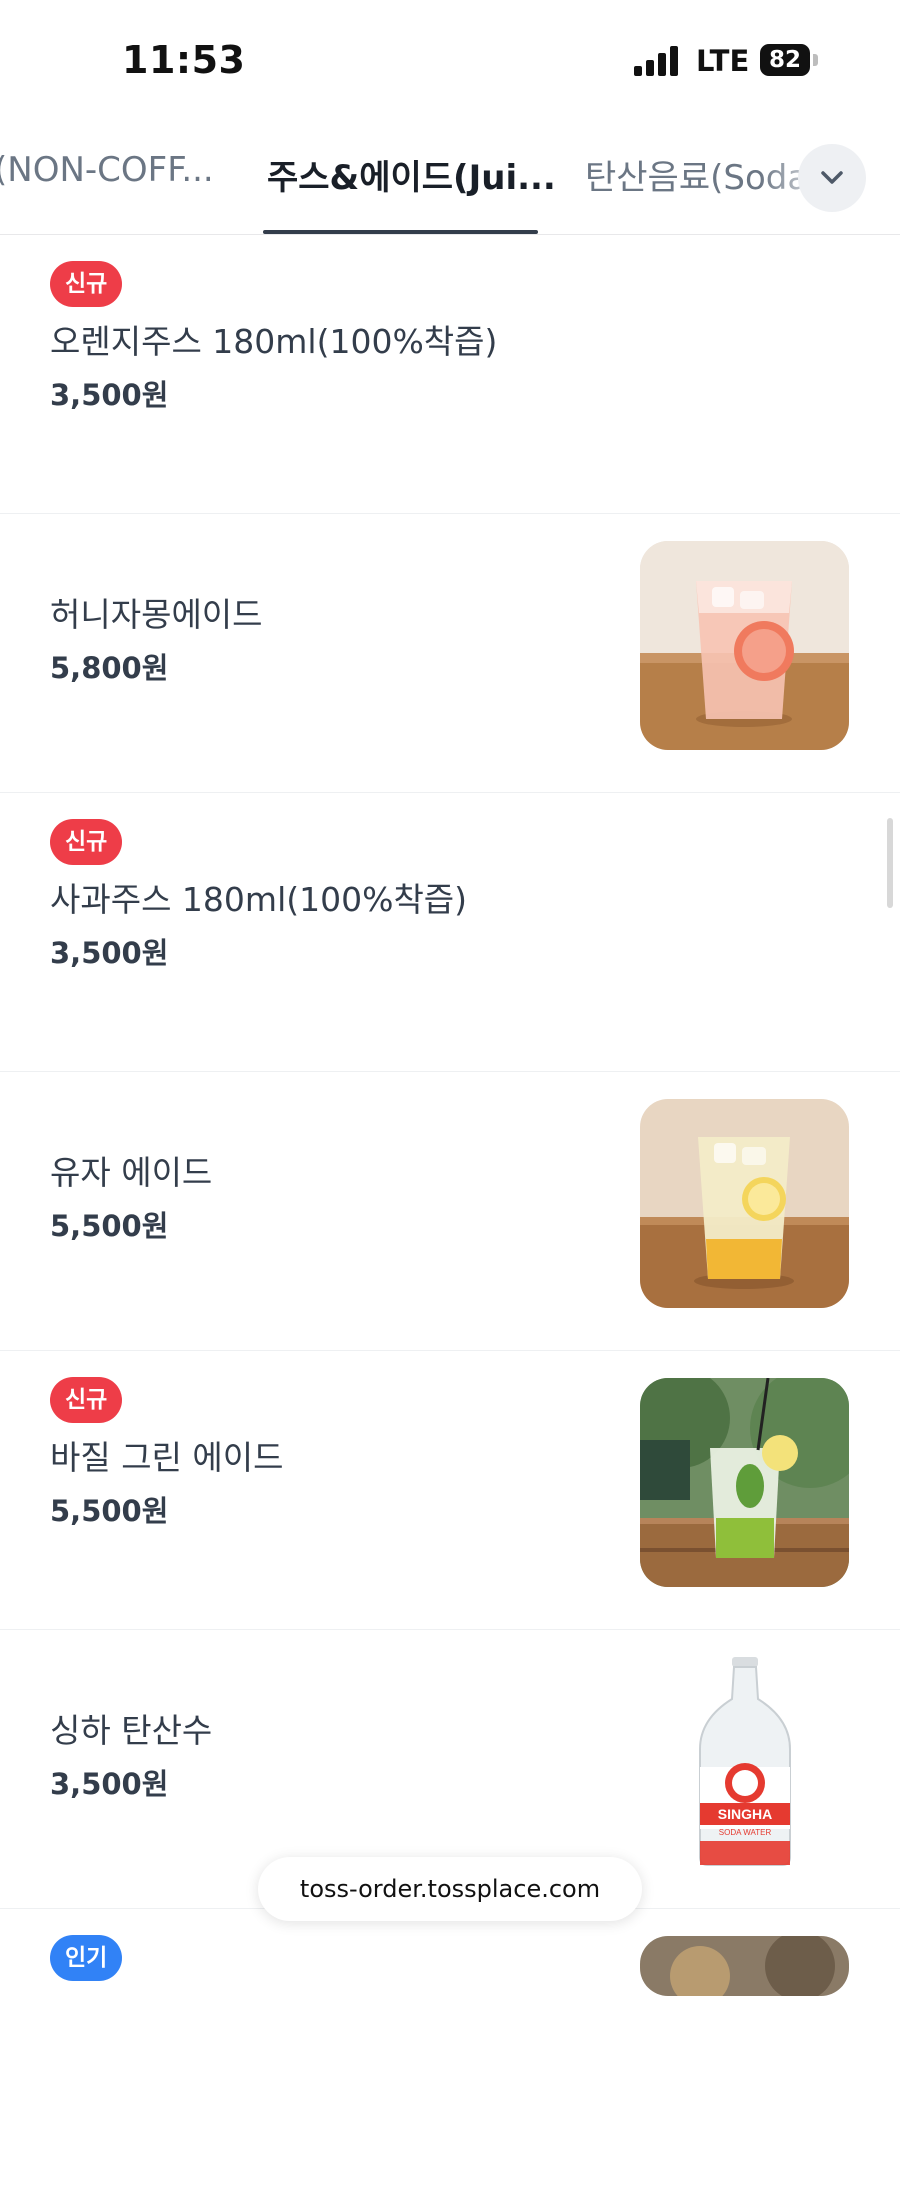 The image size is (900, 2187). What do you see at coordinates (259, 899) in the screenshot?
I see `menu-item-name: 사과주스 180ml(100%착즙)` at bounding box center [259, 899].